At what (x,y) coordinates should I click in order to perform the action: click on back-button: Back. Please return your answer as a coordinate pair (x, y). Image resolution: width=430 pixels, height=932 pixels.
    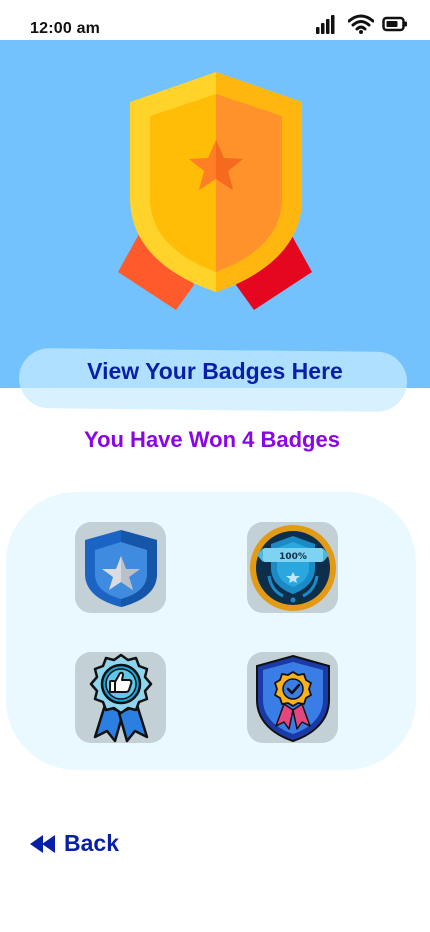
    Looking at the image, I should click on (74, 843).